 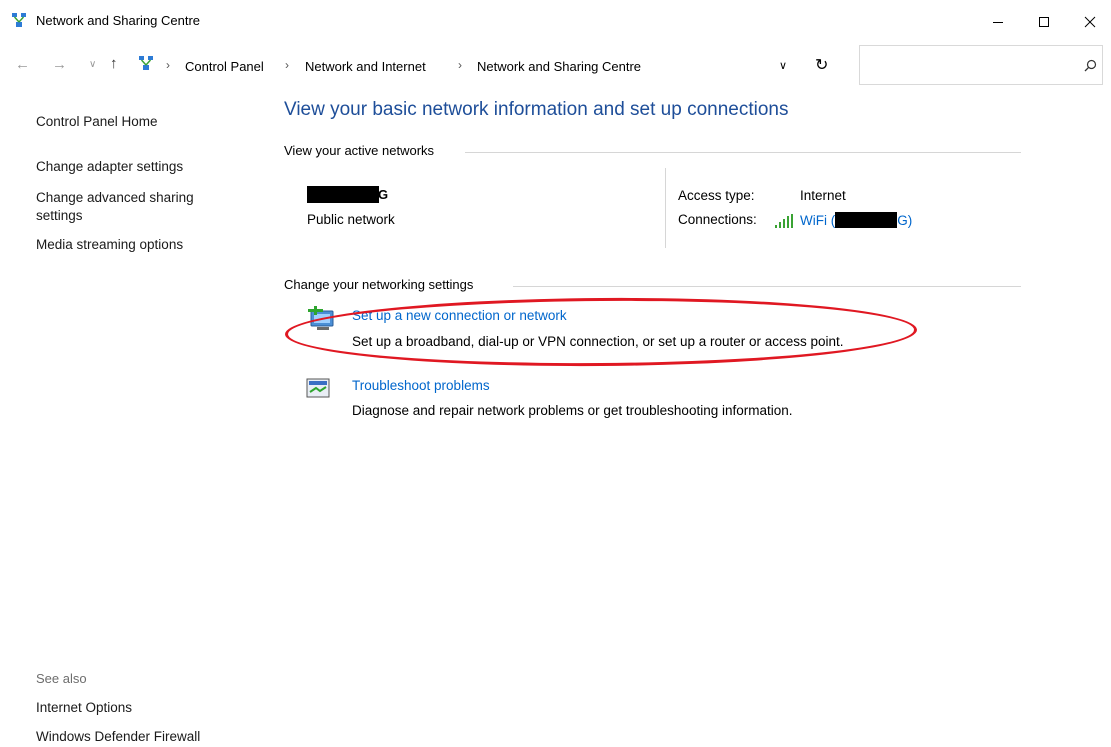 I want to click on forward-arrow-icon: →, so click(x=59, y=64).